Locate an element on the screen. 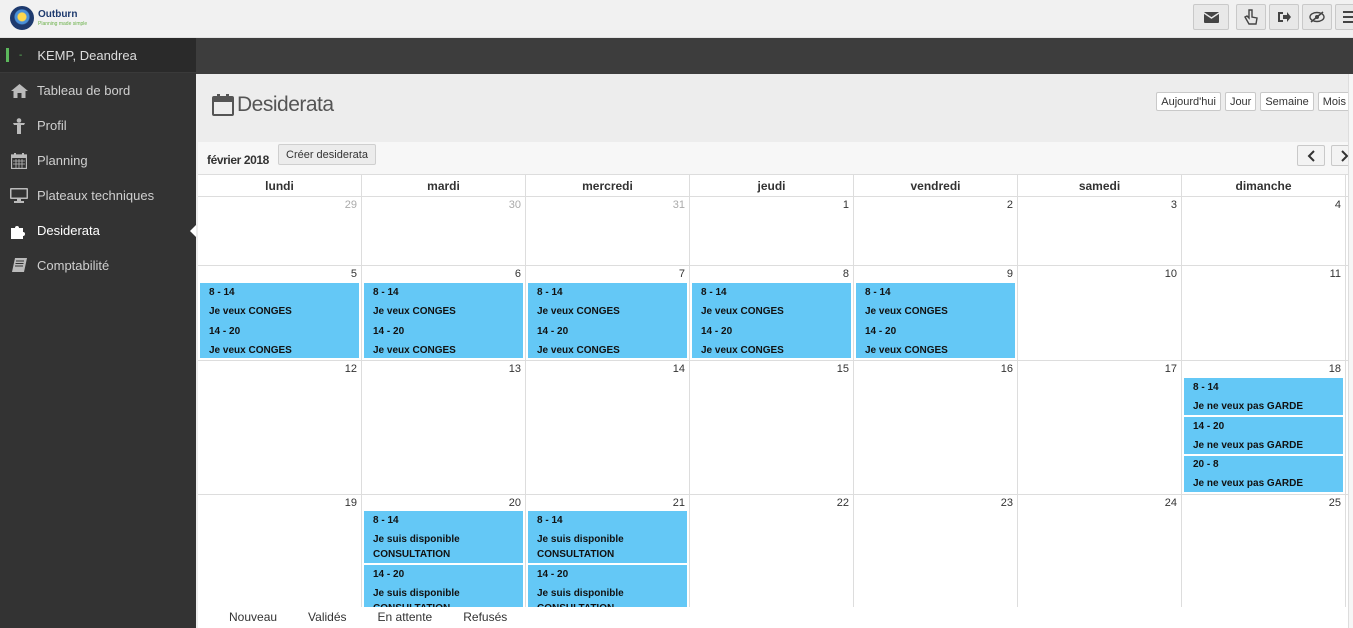  user-panel: - KEMP, Deandrea is located at coordinates (98, 55).